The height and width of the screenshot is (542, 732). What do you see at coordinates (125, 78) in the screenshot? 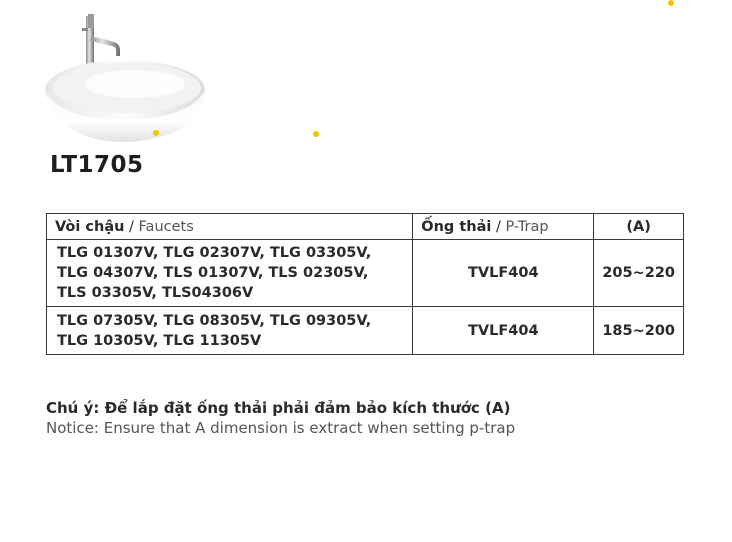
I see `basin-image` at bounding box center [125, 78].